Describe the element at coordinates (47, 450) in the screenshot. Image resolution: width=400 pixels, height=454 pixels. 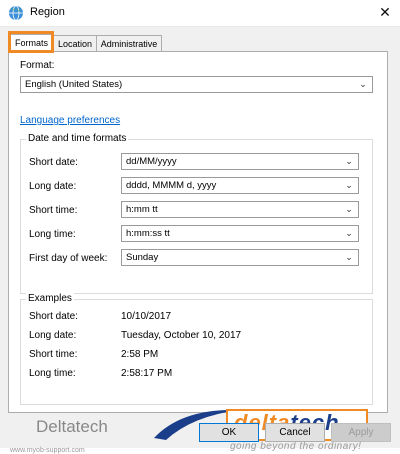
I see `website-watermark: www.myob-support.com` at that location.